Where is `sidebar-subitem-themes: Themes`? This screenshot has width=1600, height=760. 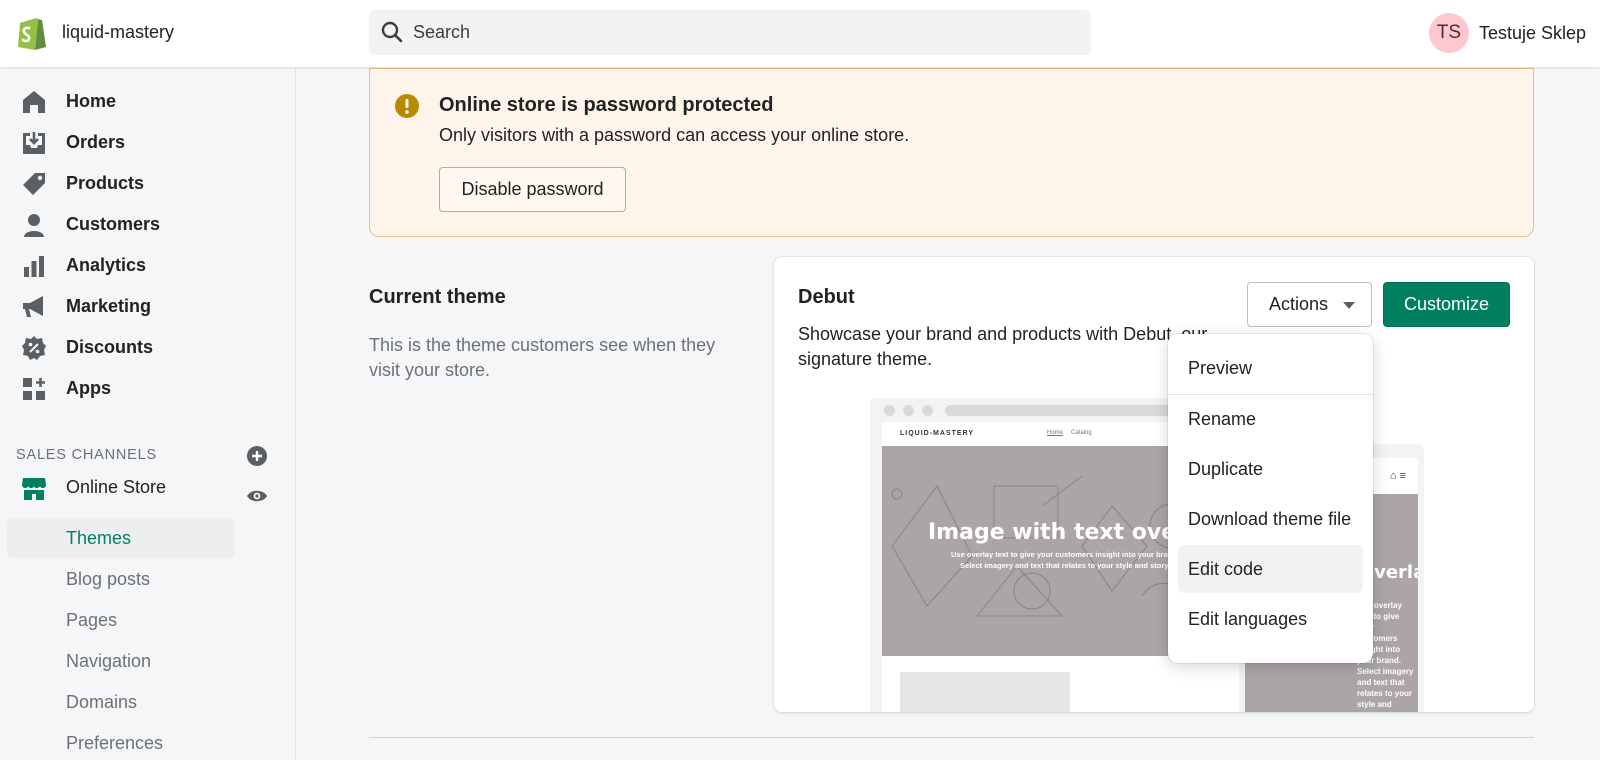 sidebar-subitem-themes: Themes is located at coordinates (121, 538).